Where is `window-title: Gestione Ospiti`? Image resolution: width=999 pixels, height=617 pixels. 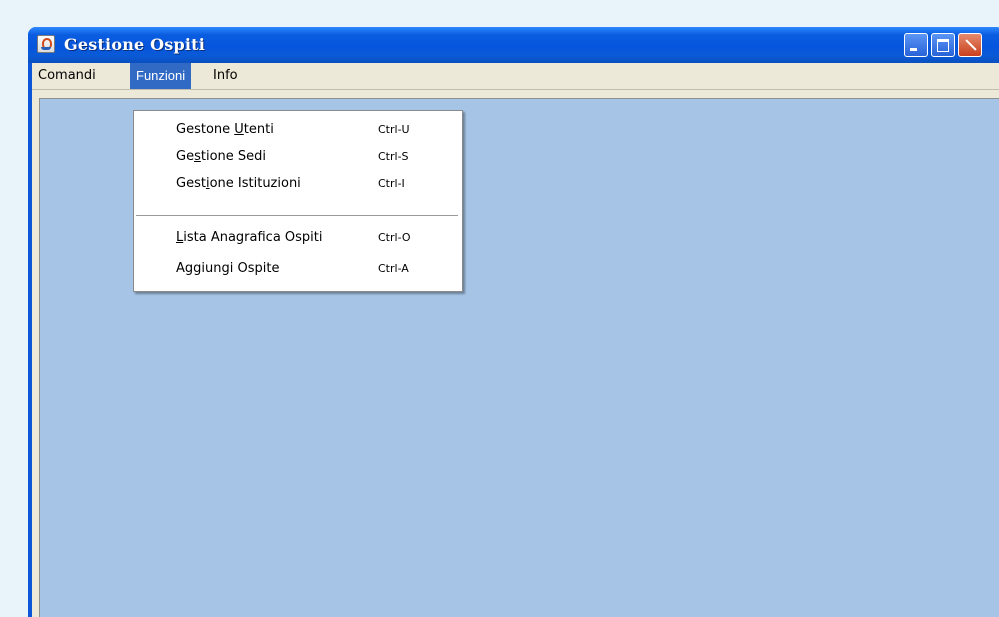 window-title: Gestione Ospiti is located at coordinates (135, 44).